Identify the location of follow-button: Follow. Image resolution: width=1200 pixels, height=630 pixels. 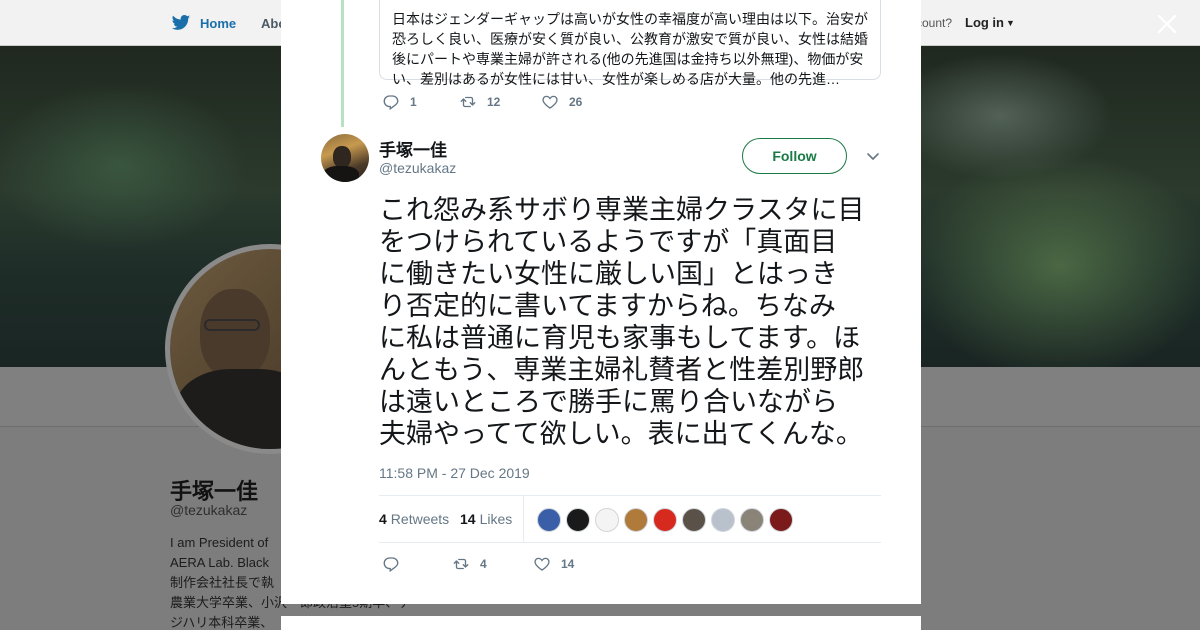
(794, 156).